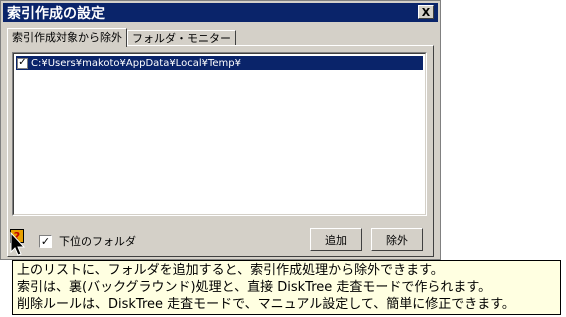 This screenshot has height=317, width=566. I want to click on subfolder-option: ✓ 下位のフォルダ, so click(87, 241).